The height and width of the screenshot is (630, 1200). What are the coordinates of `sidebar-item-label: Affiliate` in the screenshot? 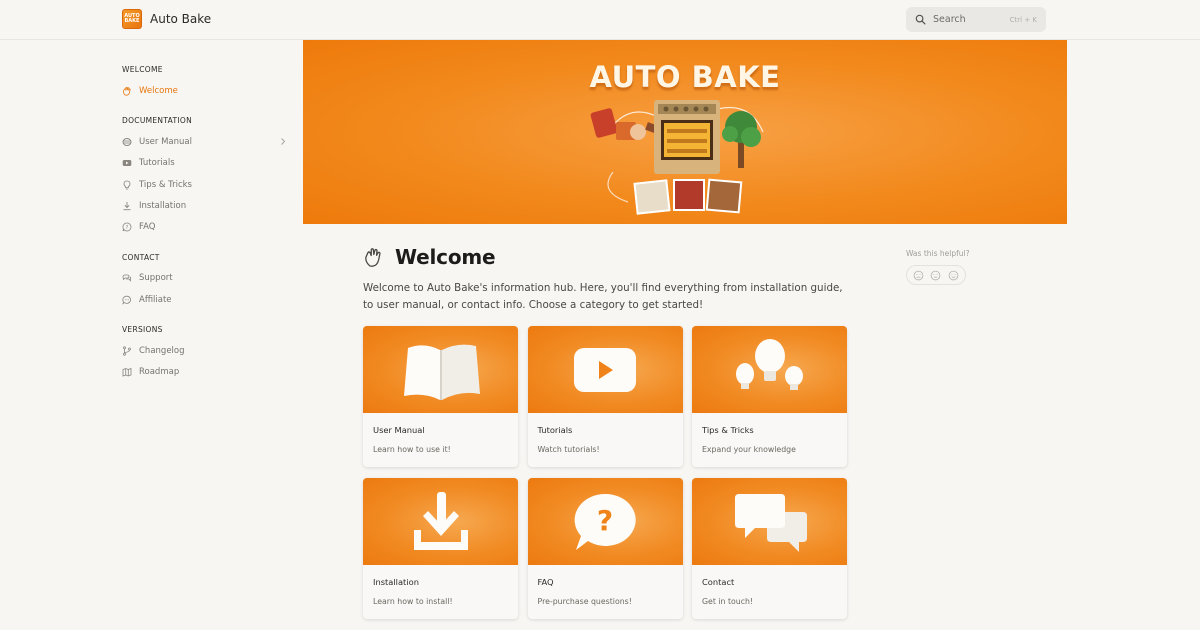 It's located at (155, 299).